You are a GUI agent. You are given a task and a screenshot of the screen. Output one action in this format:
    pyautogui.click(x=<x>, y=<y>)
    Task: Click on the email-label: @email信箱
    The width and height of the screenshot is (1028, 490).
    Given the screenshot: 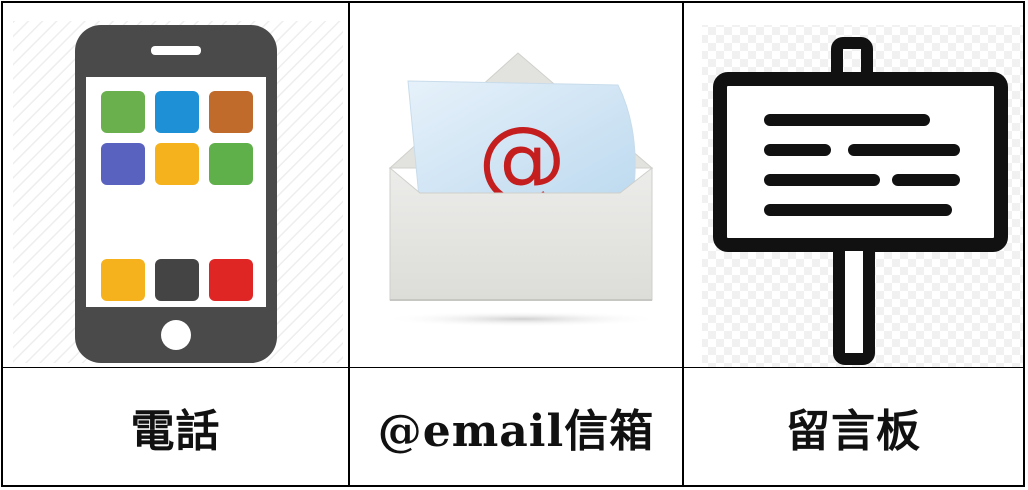 What is the action you would take?
    pyautogui.click(x=515, y=426)
    